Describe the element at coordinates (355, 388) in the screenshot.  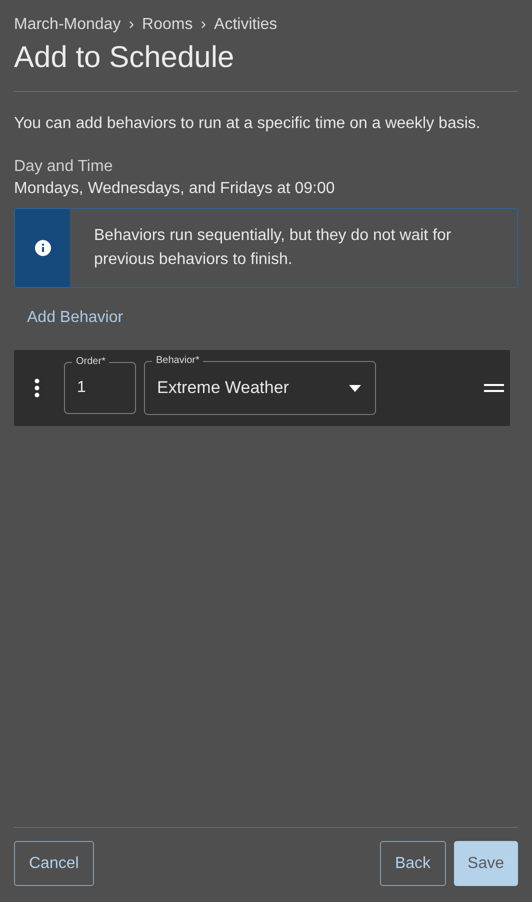
I see `caret-icon` at that location.